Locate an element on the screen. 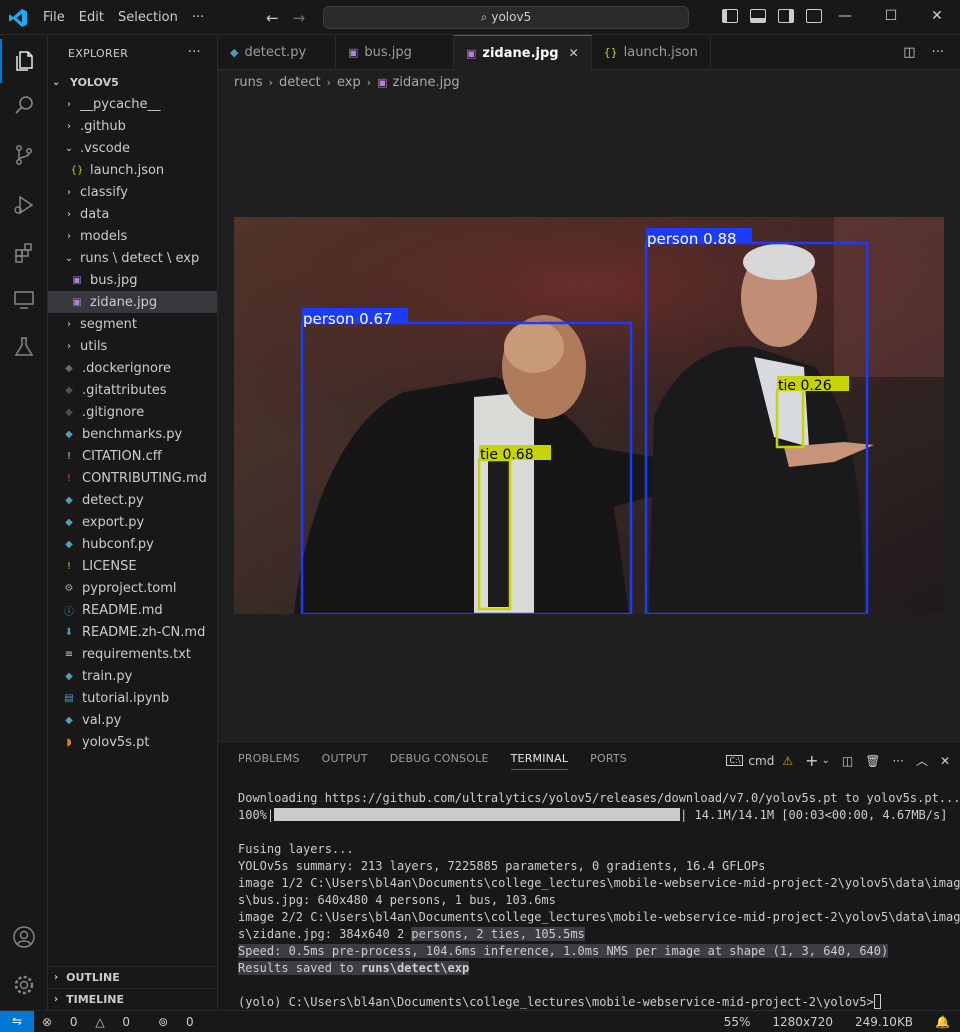 This screenshot has height=1032, width=960. remote-explorer-icon is located at coordinates (24, 299).